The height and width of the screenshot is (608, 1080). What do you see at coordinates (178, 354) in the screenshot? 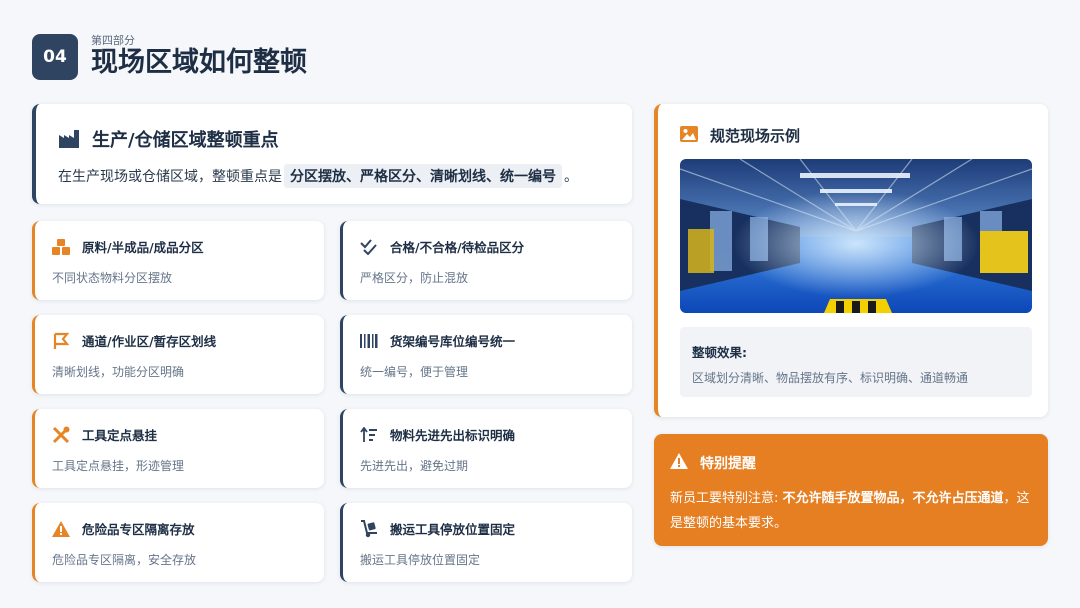
I see `item-card-area-lines: 通道/作业区/暂存区划线 清晰划线，功能分区明确` at bounding box center [178, 354].